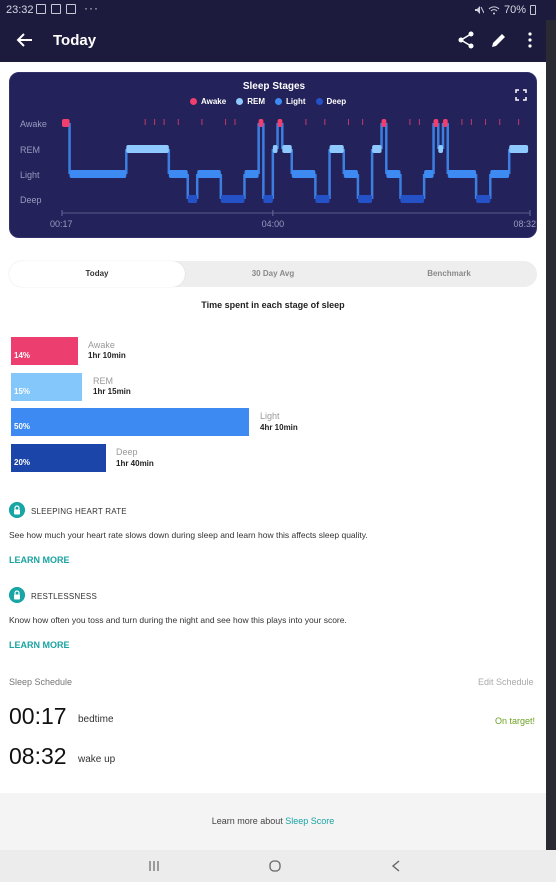 The width and height of the screenshot is (556, 882). Describe the element at coordinates (46, 387) in the screenshot. I see `stage-bar-rem: 15%` at that location.